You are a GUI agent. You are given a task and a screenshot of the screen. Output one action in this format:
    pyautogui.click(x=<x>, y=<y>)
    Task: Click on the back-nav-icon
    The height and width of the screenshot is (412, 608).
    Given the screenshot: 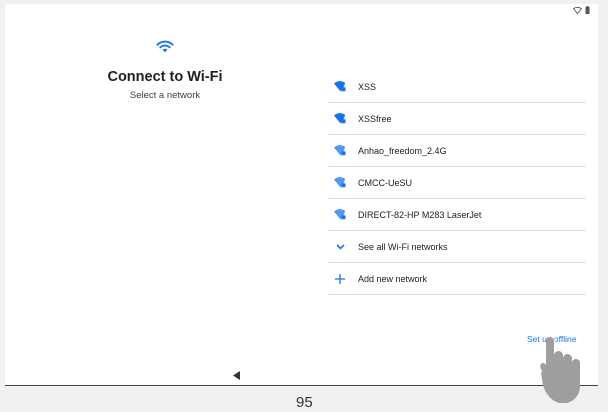 What is the action you would take?
    pyautogui.click(x=236, y=376)
    